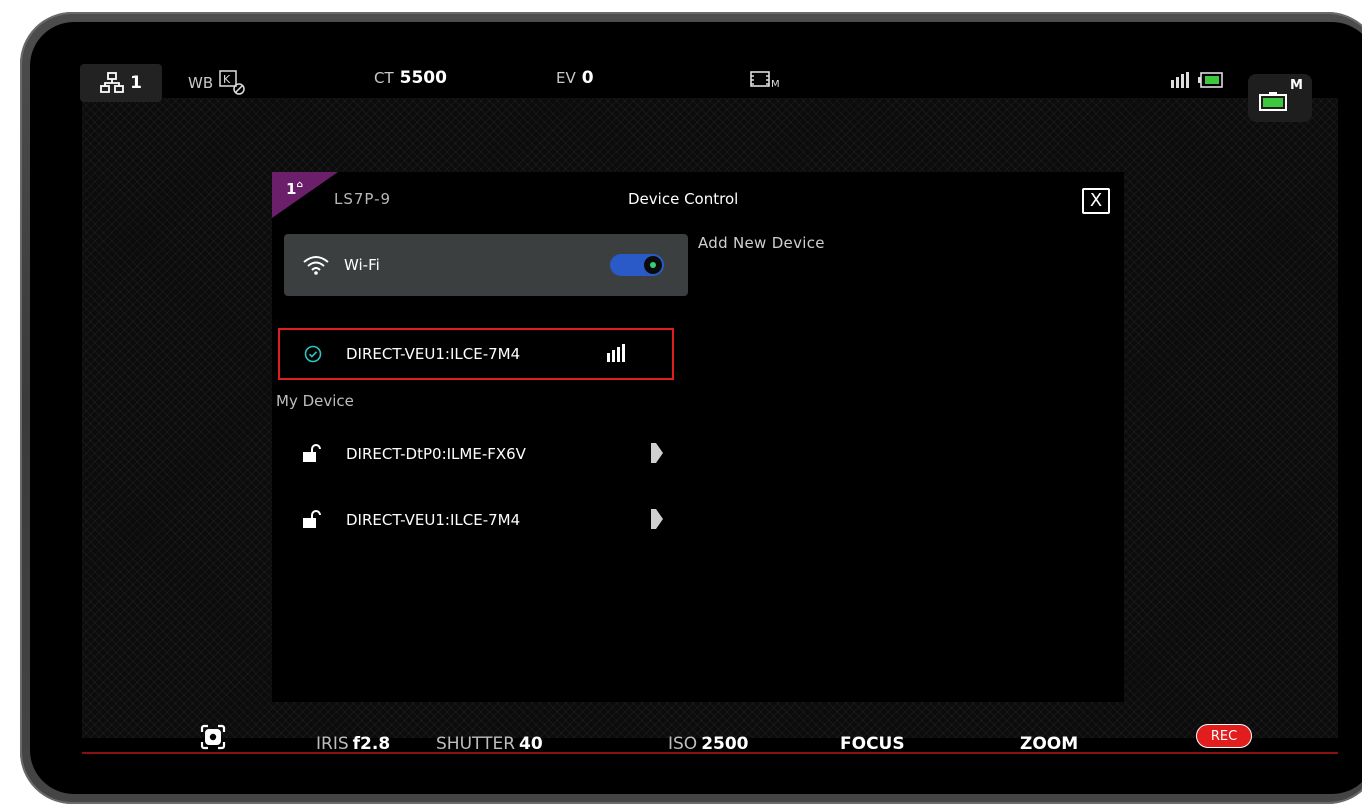  I want to click on close-button: X, so click(1096, 201).